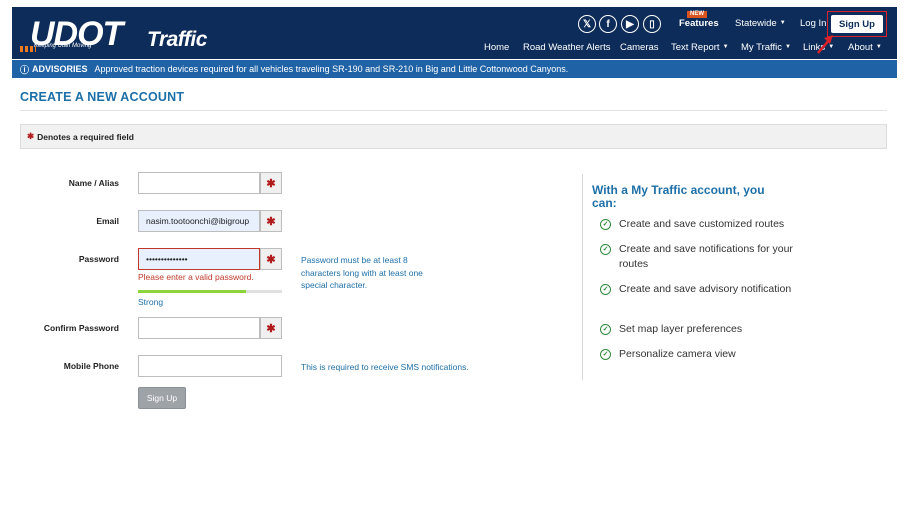 The height and width of the screenshot is (514, 908). What do you see at coordinates (705, 289) in the screenshot?
I see `benefit-text: Create and save advisory notification` at bounding box center [705, 289].